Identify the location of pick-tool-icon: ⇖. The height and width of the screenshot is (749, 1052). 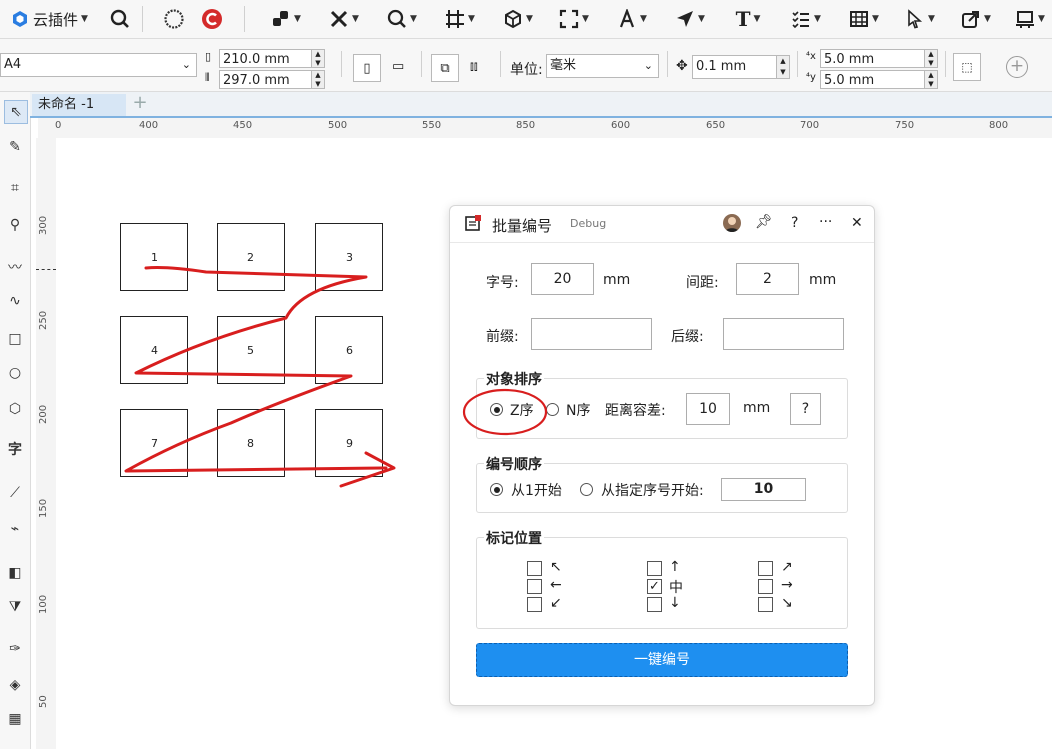
(16, 112).